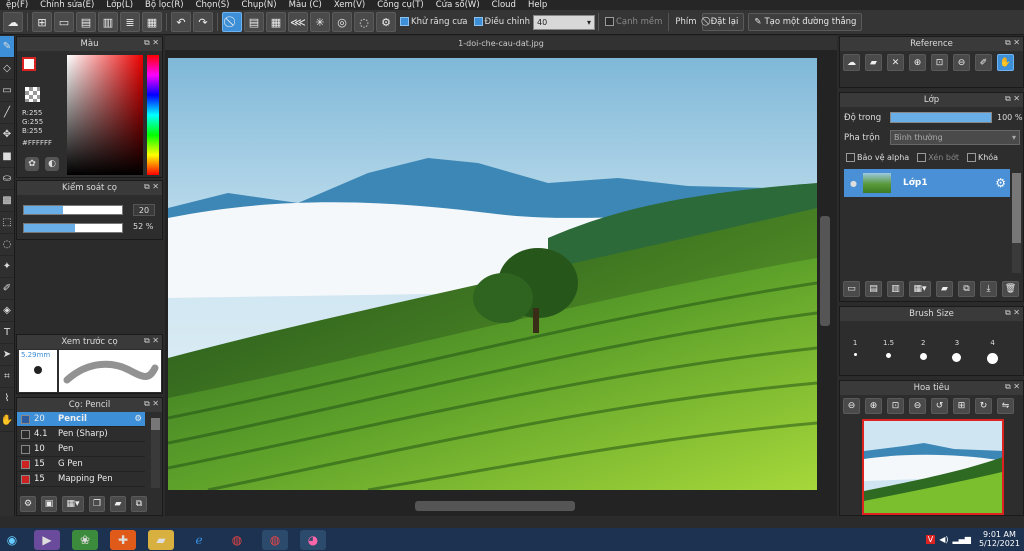 This screenshot has width=1024, height=551. What do you see at coordinates (920, 289) in the screenshot?
I see `layer-dropdown-icon: ▦▾` at bounding box center [920, 289].